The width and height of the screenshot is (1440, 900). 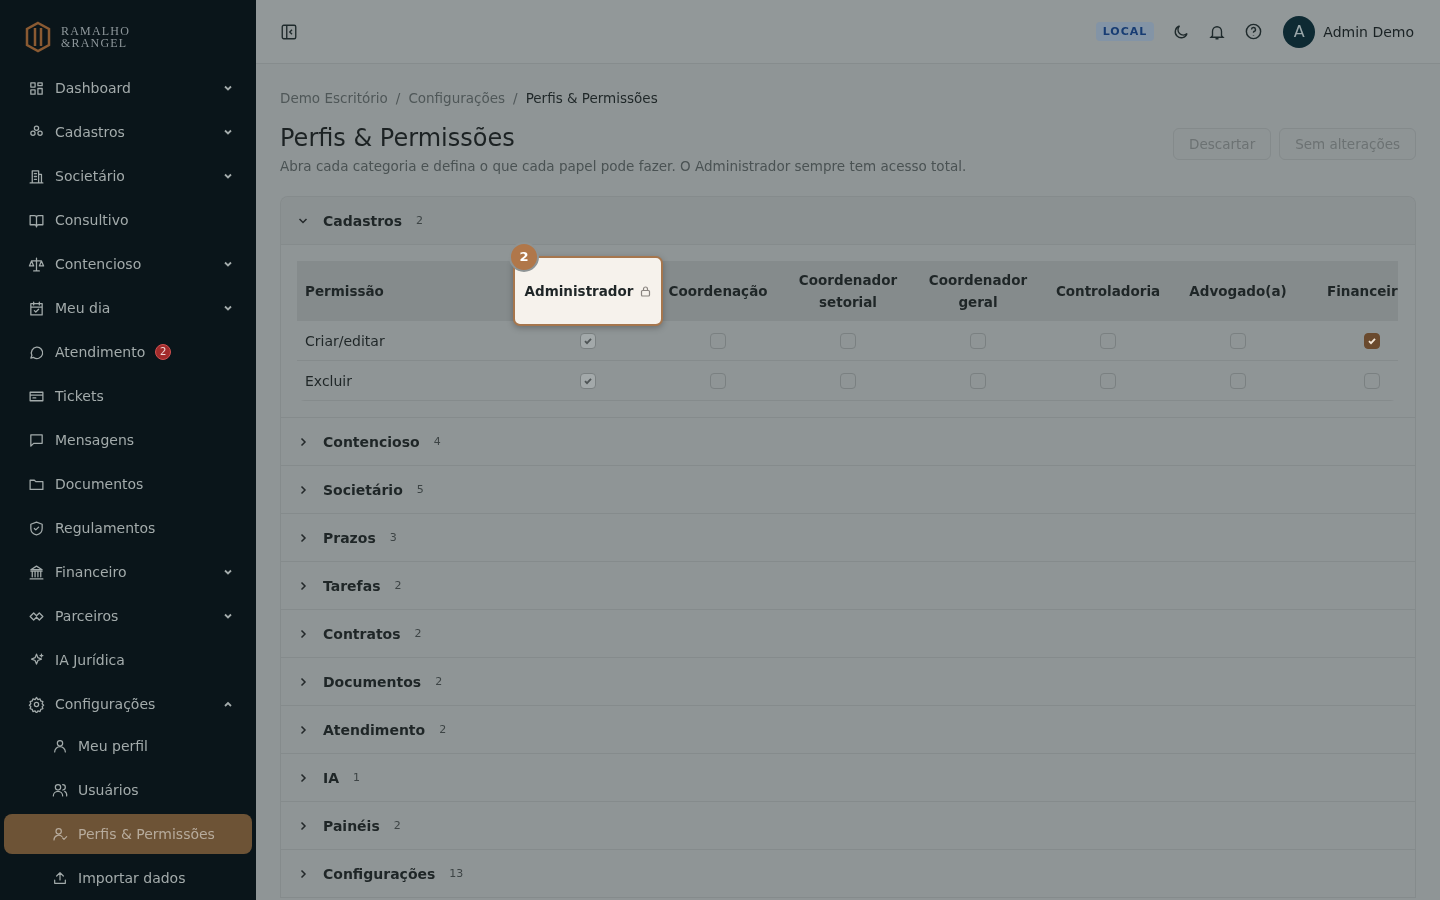 I want to click on user-avatar: A, so click(x=1299, y=31).